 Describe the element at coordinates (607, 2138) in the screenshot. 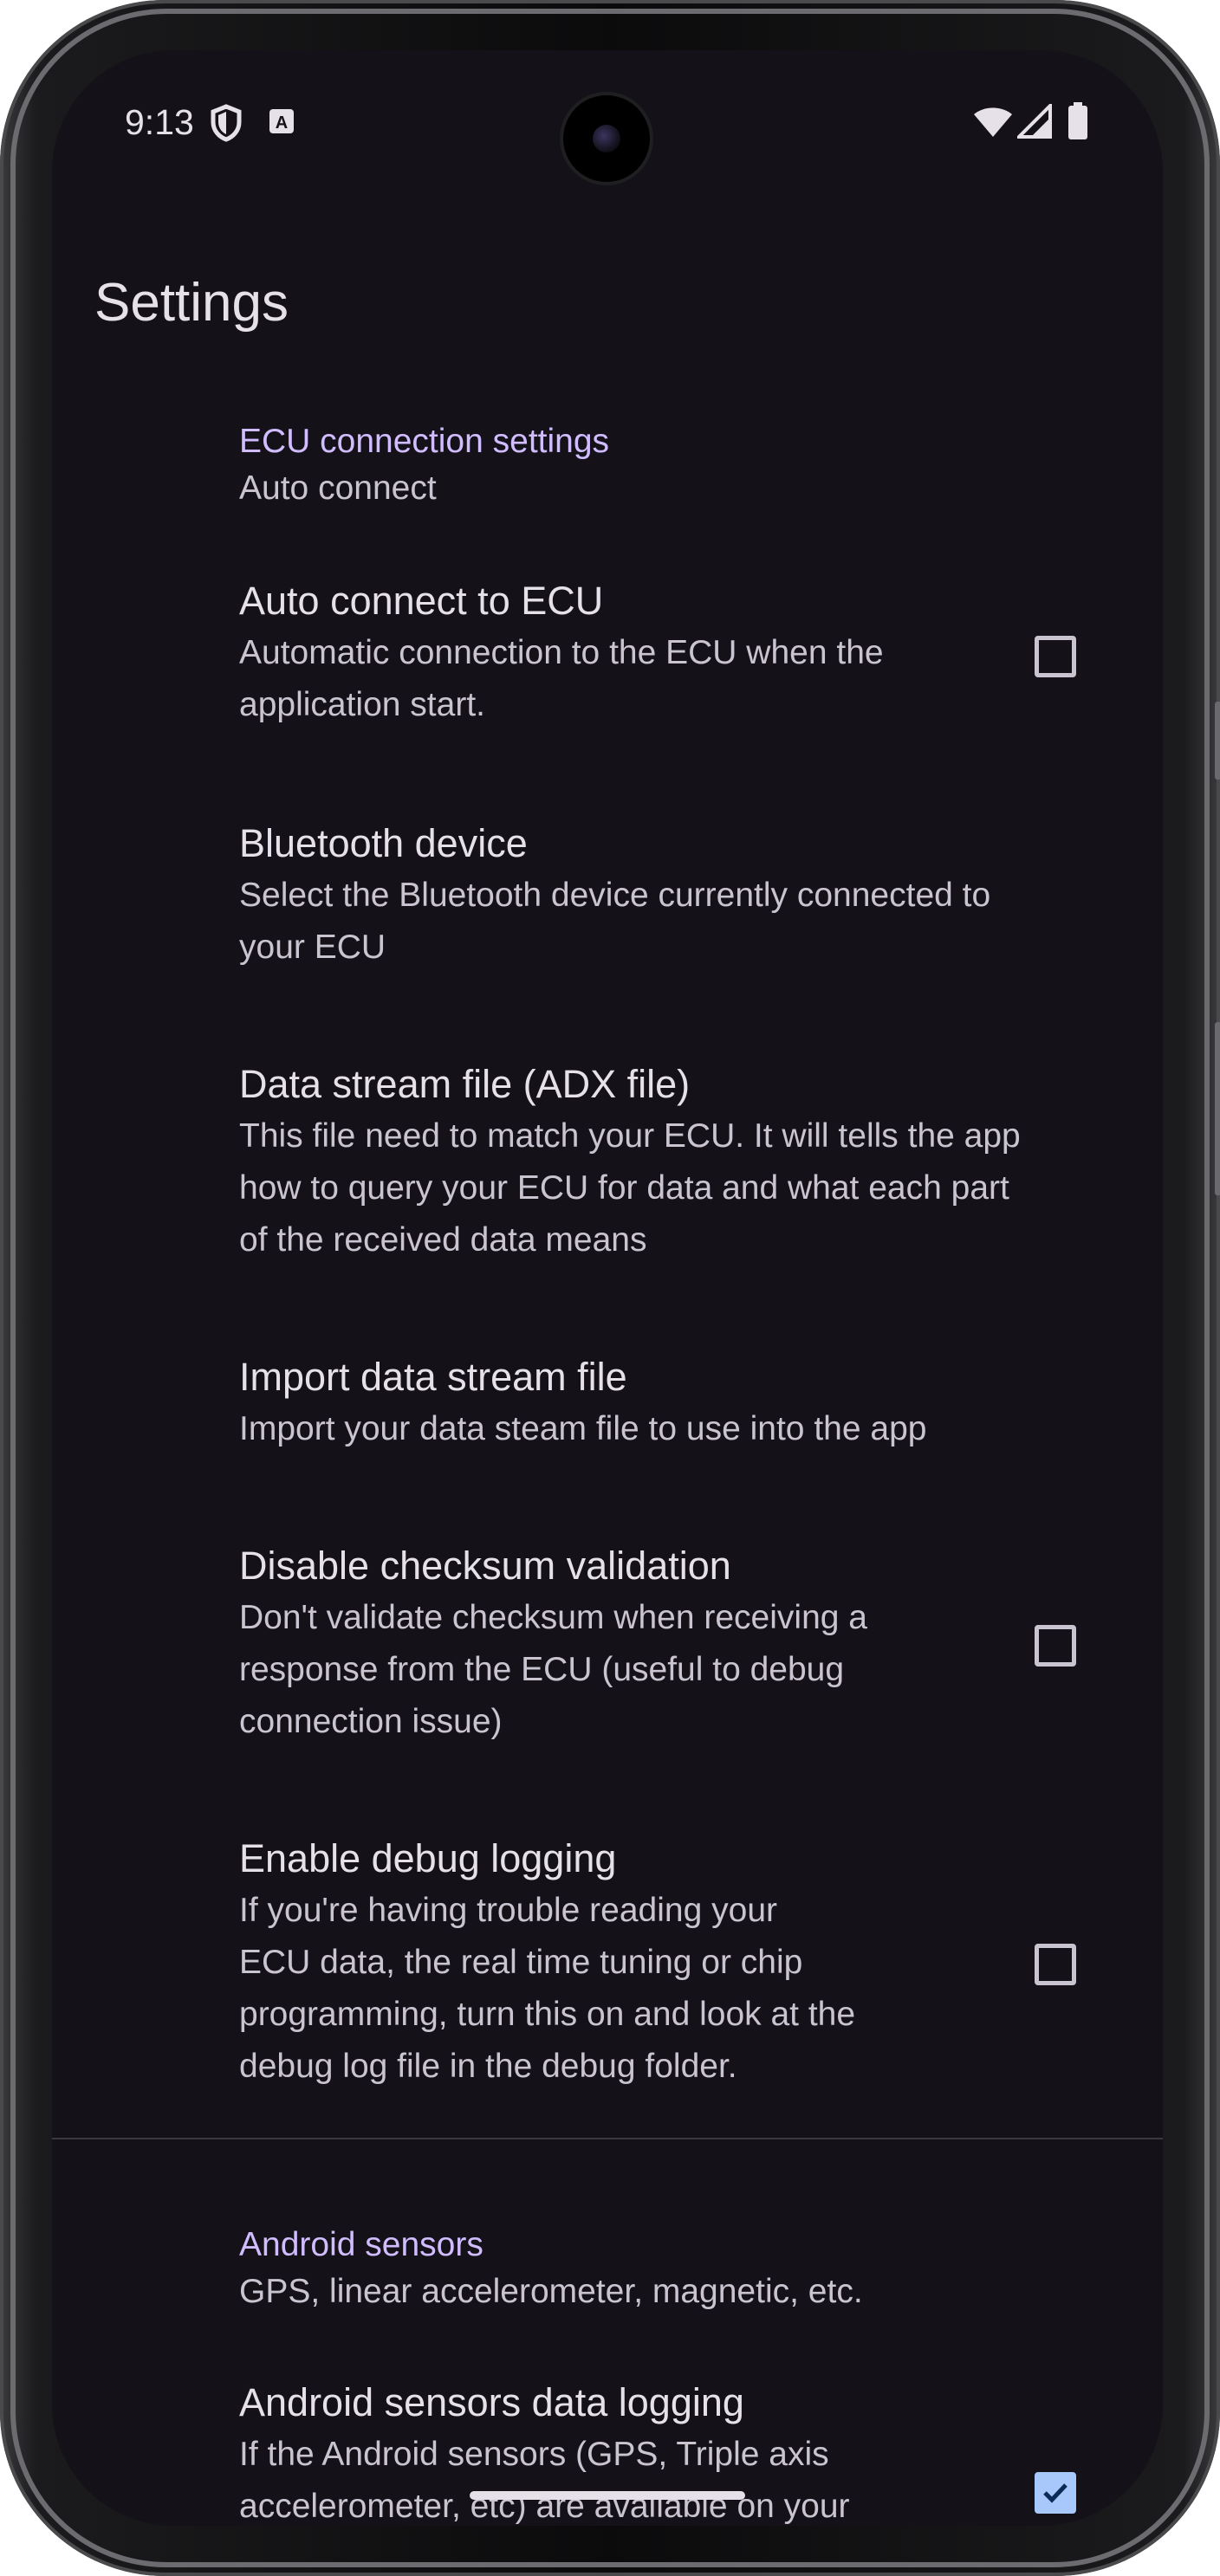

I see `section-divider` at that location.